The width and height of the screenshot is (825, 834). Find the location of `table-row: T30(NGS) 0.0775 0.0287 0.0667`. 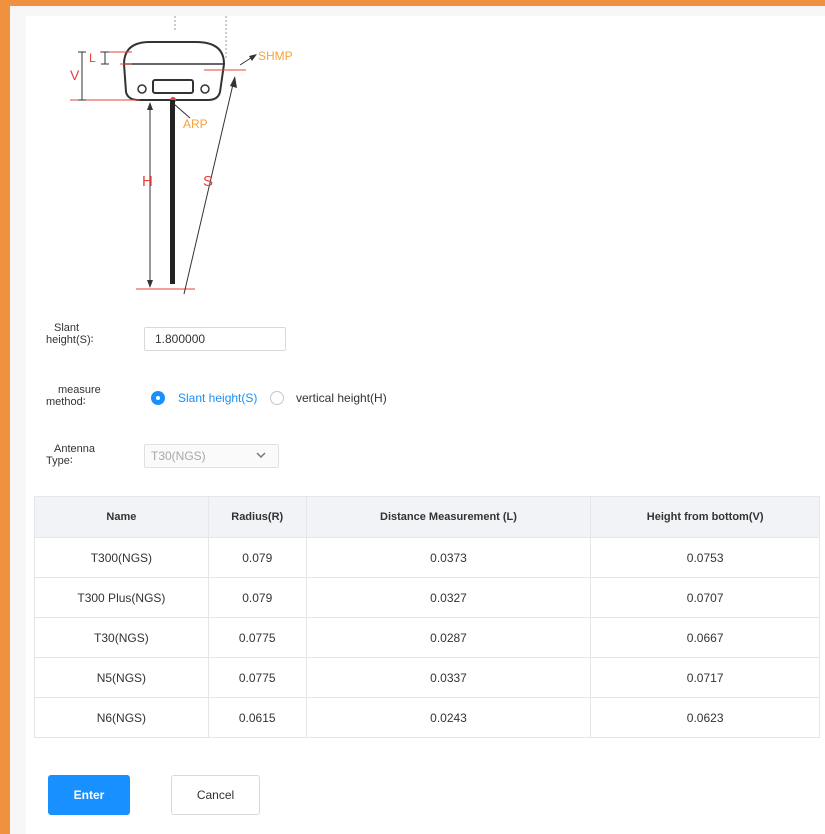

table-row: T30(NGS) 0.0775 0.0287 0.0667 is located at coordinates (427, 637).